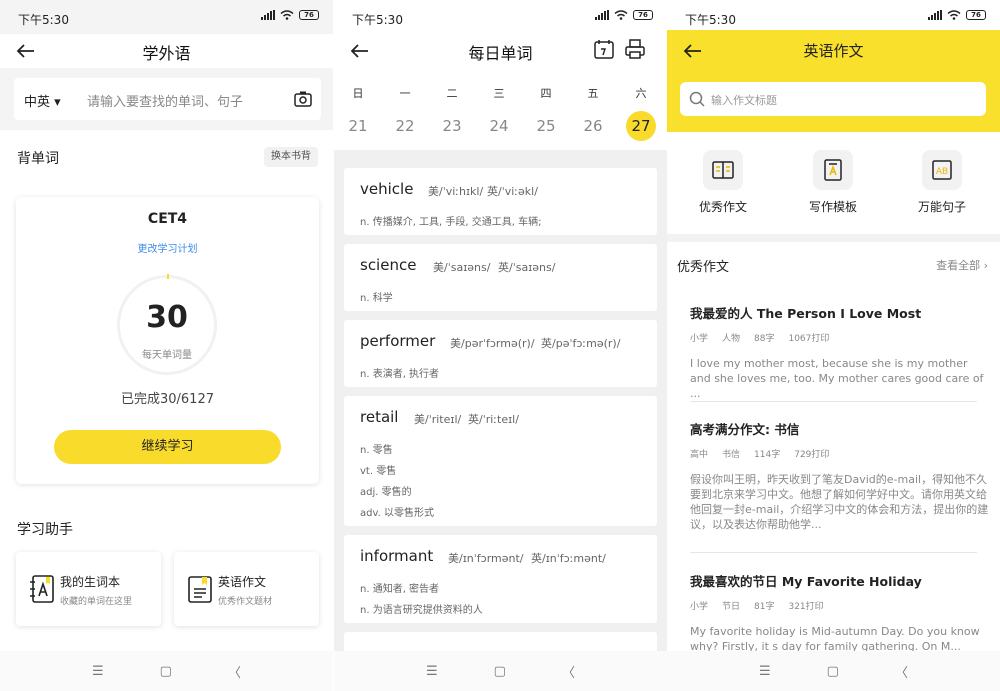 This screenshot has width=1000, height=691. I want to click on search-input: 输入作文标题, so click(744, 100).